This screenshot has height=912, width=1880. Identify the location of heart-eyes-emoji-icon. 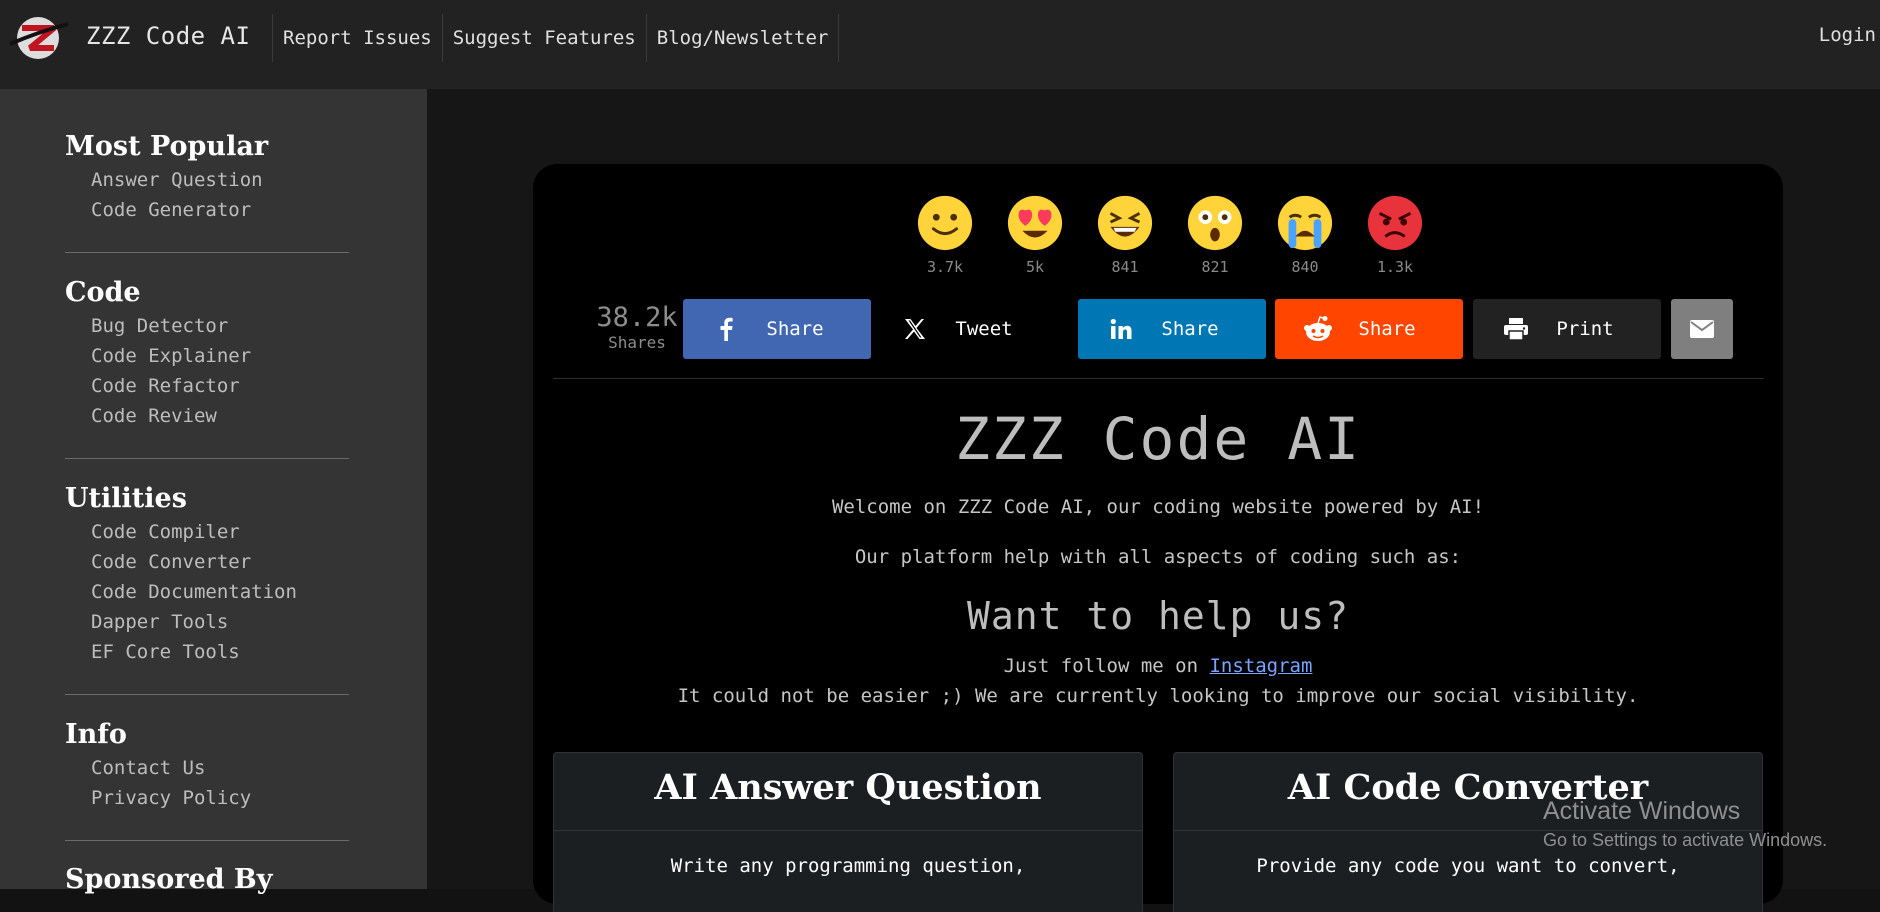
(1035, 223).